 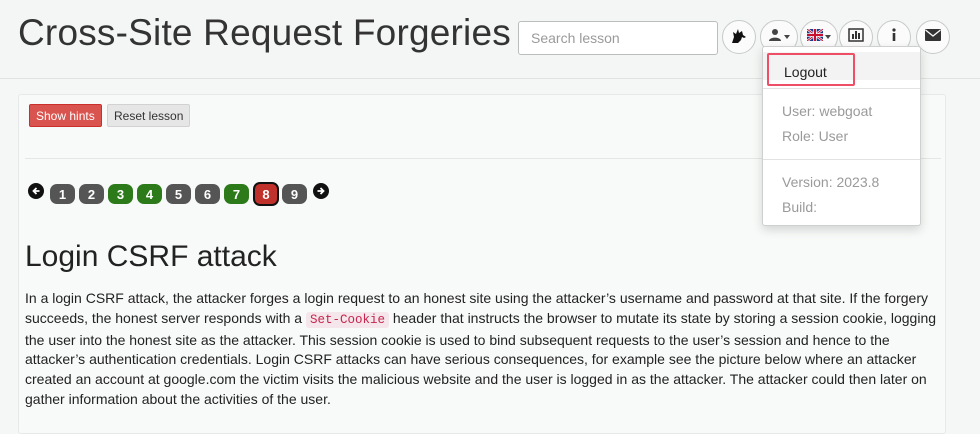 I want to click on arrow-right-icon, so click(x=321, y=191).